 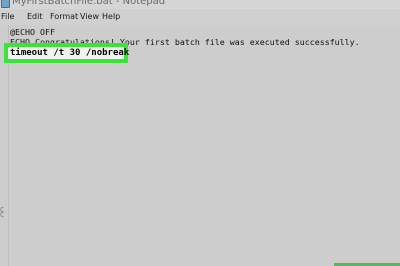 What do you see at coordinates (111, 17) in the screenshot?
I see `menu-help: Help` at bounding box center [111, 17].